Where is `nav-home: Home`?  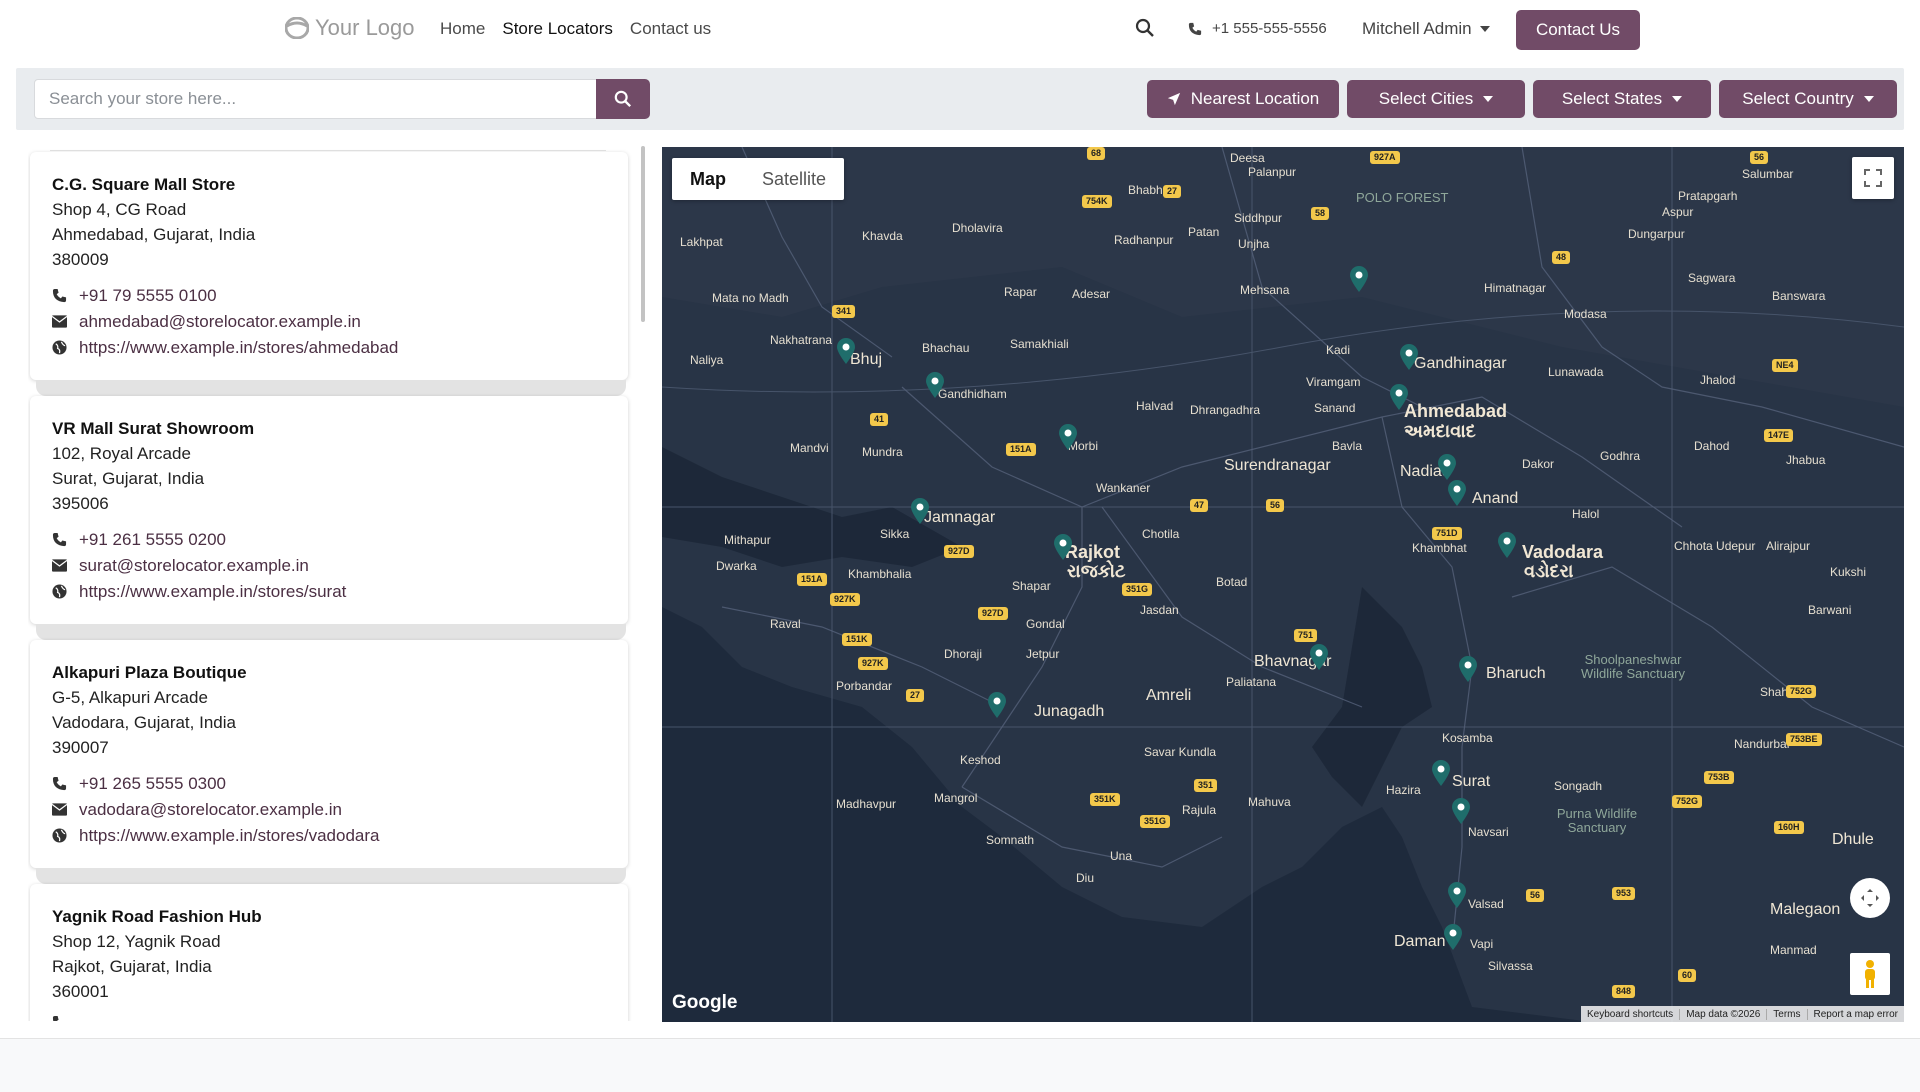
nav-home: Home is located at coordinates (462, 29).